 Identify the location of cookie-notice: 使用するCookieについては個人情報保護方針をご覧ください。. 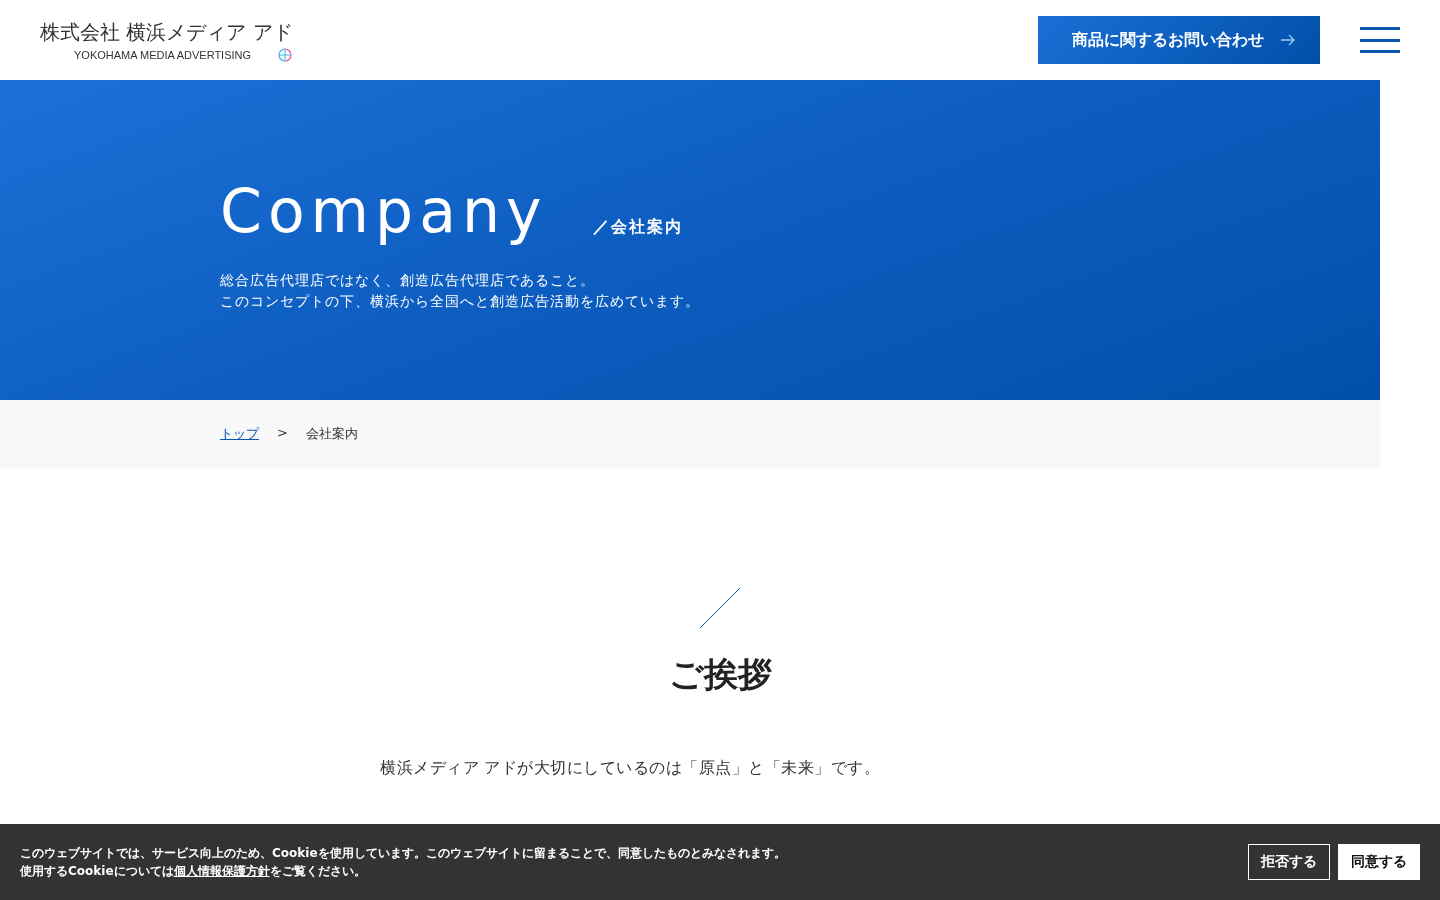
(193, 871).